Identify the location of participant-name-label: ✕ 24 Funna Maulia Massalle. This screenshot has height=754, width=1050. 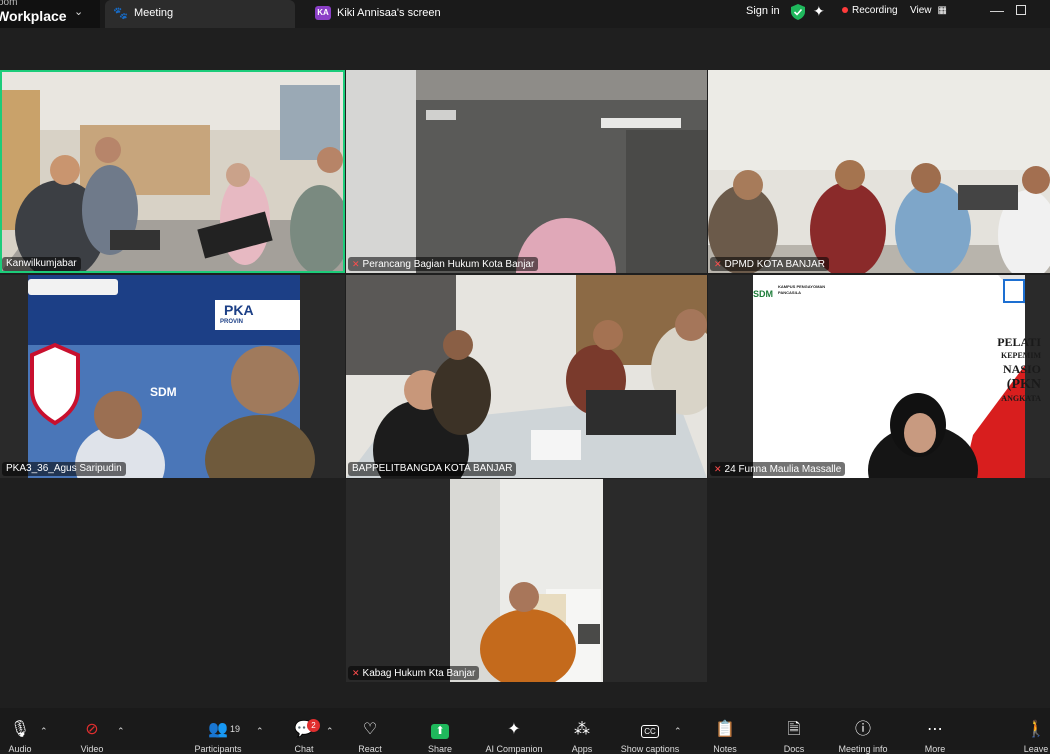
(778, 469).